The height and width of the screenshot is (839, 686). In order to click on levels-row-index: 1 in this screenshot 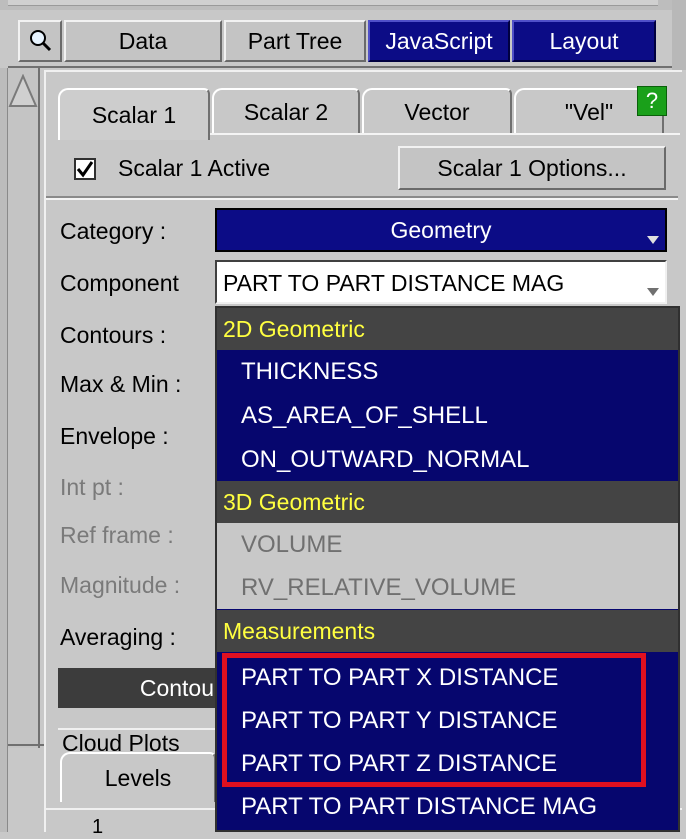, I will do `click(98, 827)`.